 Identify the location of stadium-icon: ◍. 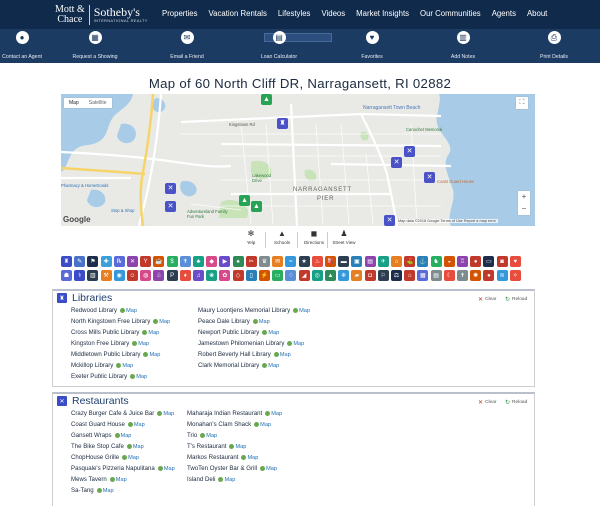
(146, 275).